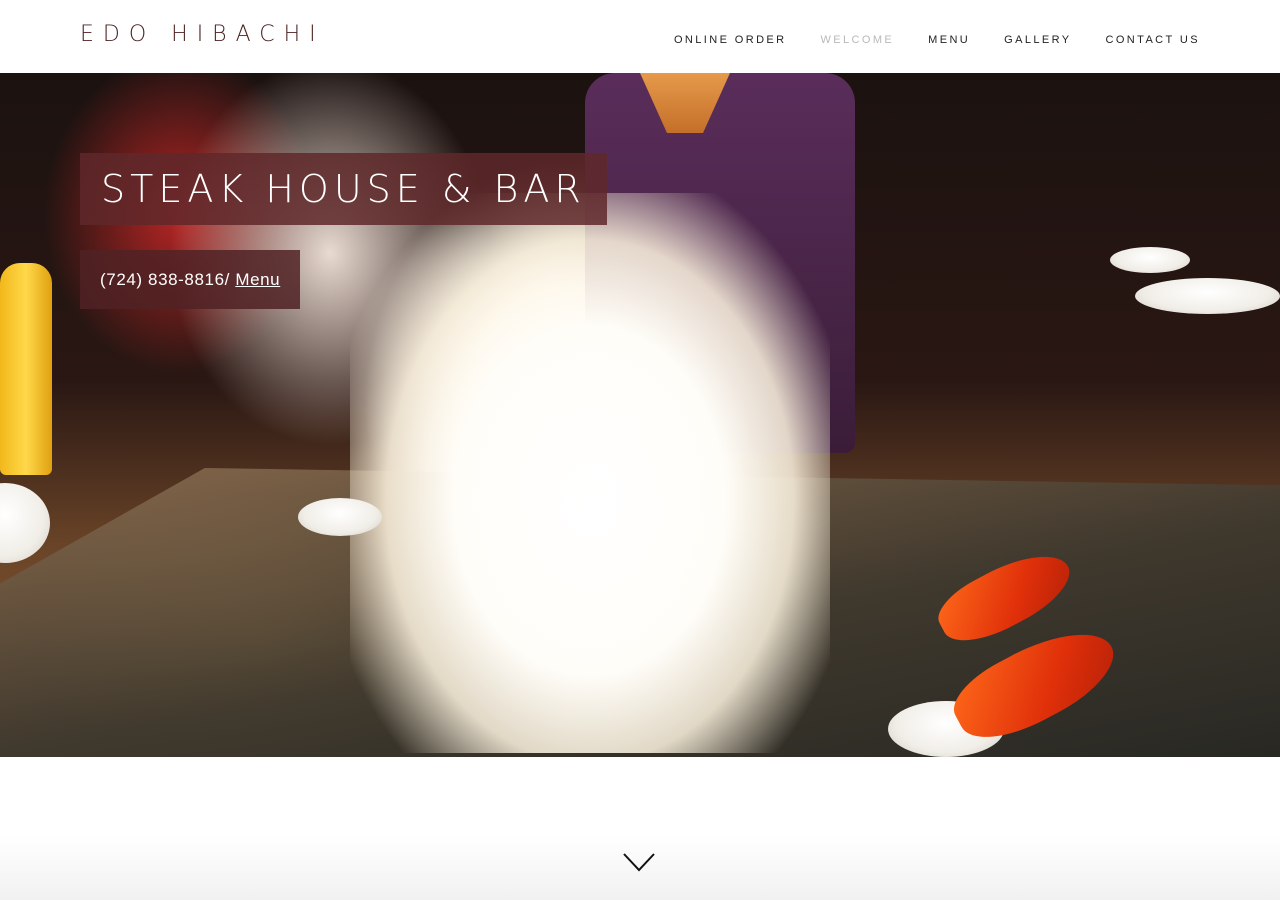 The height and width of the screenshot is (900, 1280). I want to click on hero-phone-box: (724) 838-8816/ Menu, so click(190, 279).